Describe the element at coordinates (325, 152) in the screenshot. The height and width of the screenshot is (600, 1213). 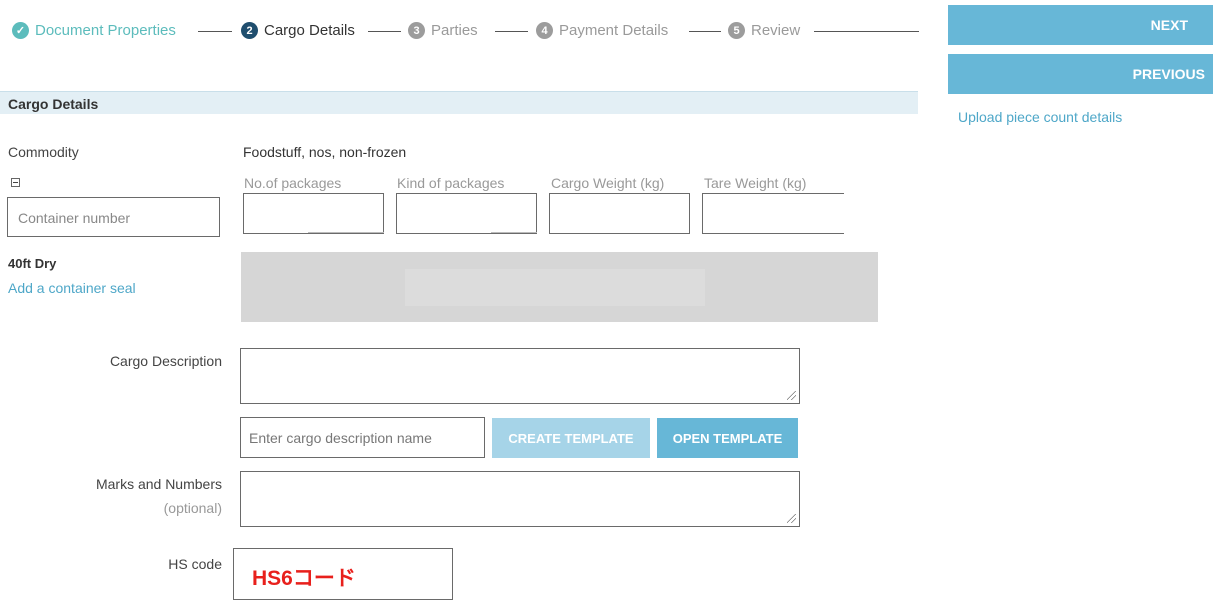
I see `commodity-value: Foodstuff, nos, non-frozen` at that location.